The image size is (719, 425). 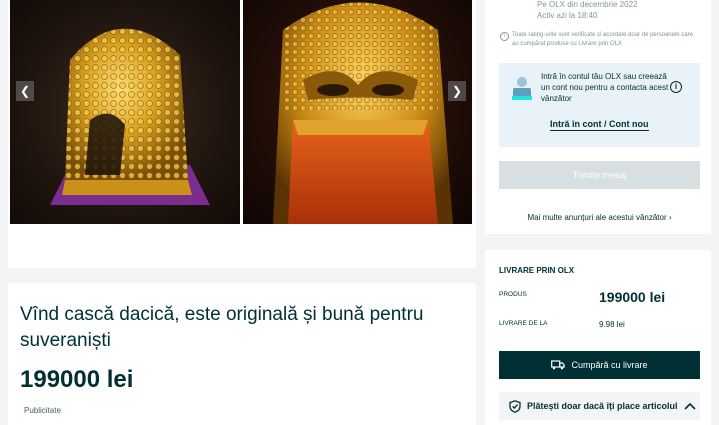 I want to click on shipping-label: LIVRARE DE LA, so click(x=523, y=323).